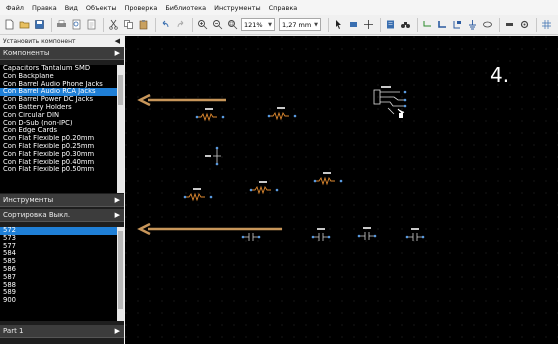  What do you see at coordinates (117, 41) in the screenshot?
I see `collapse-left-icon: ◀` at bounding box center [117, 41].